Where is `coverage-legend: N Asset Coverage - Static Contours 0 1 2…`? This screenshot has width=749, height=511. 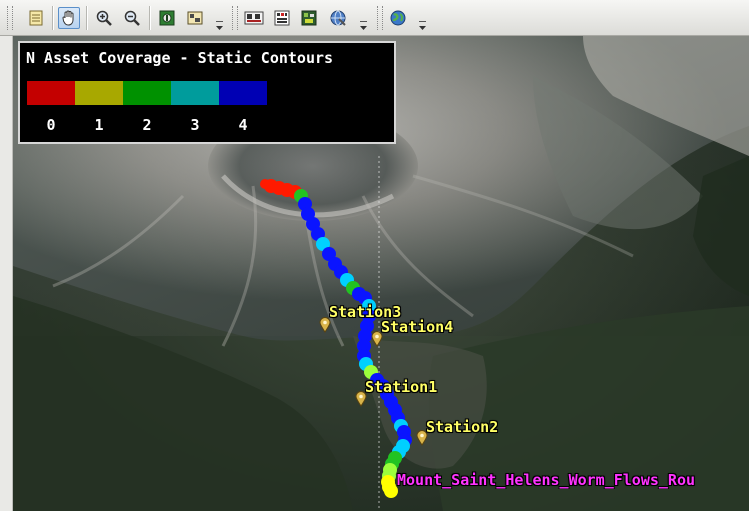
coverage-legend: N Asset Coverage - Static Contours 0 1 2… is located at coordinates (207, 92).